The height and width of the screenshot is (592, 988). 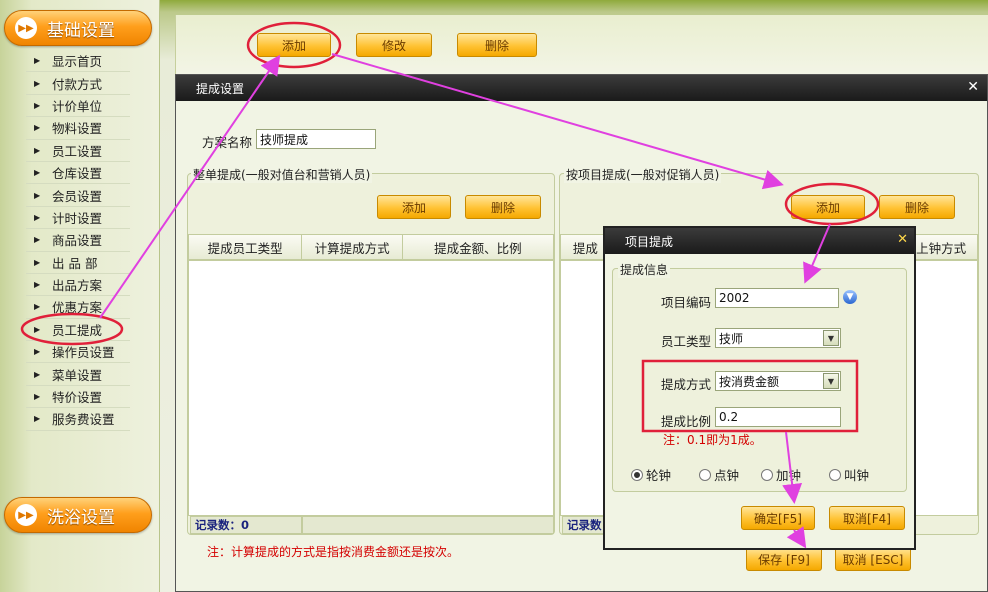 I want to click on sidebar-item-label: 服务费设置, so click(x=83, y=420).